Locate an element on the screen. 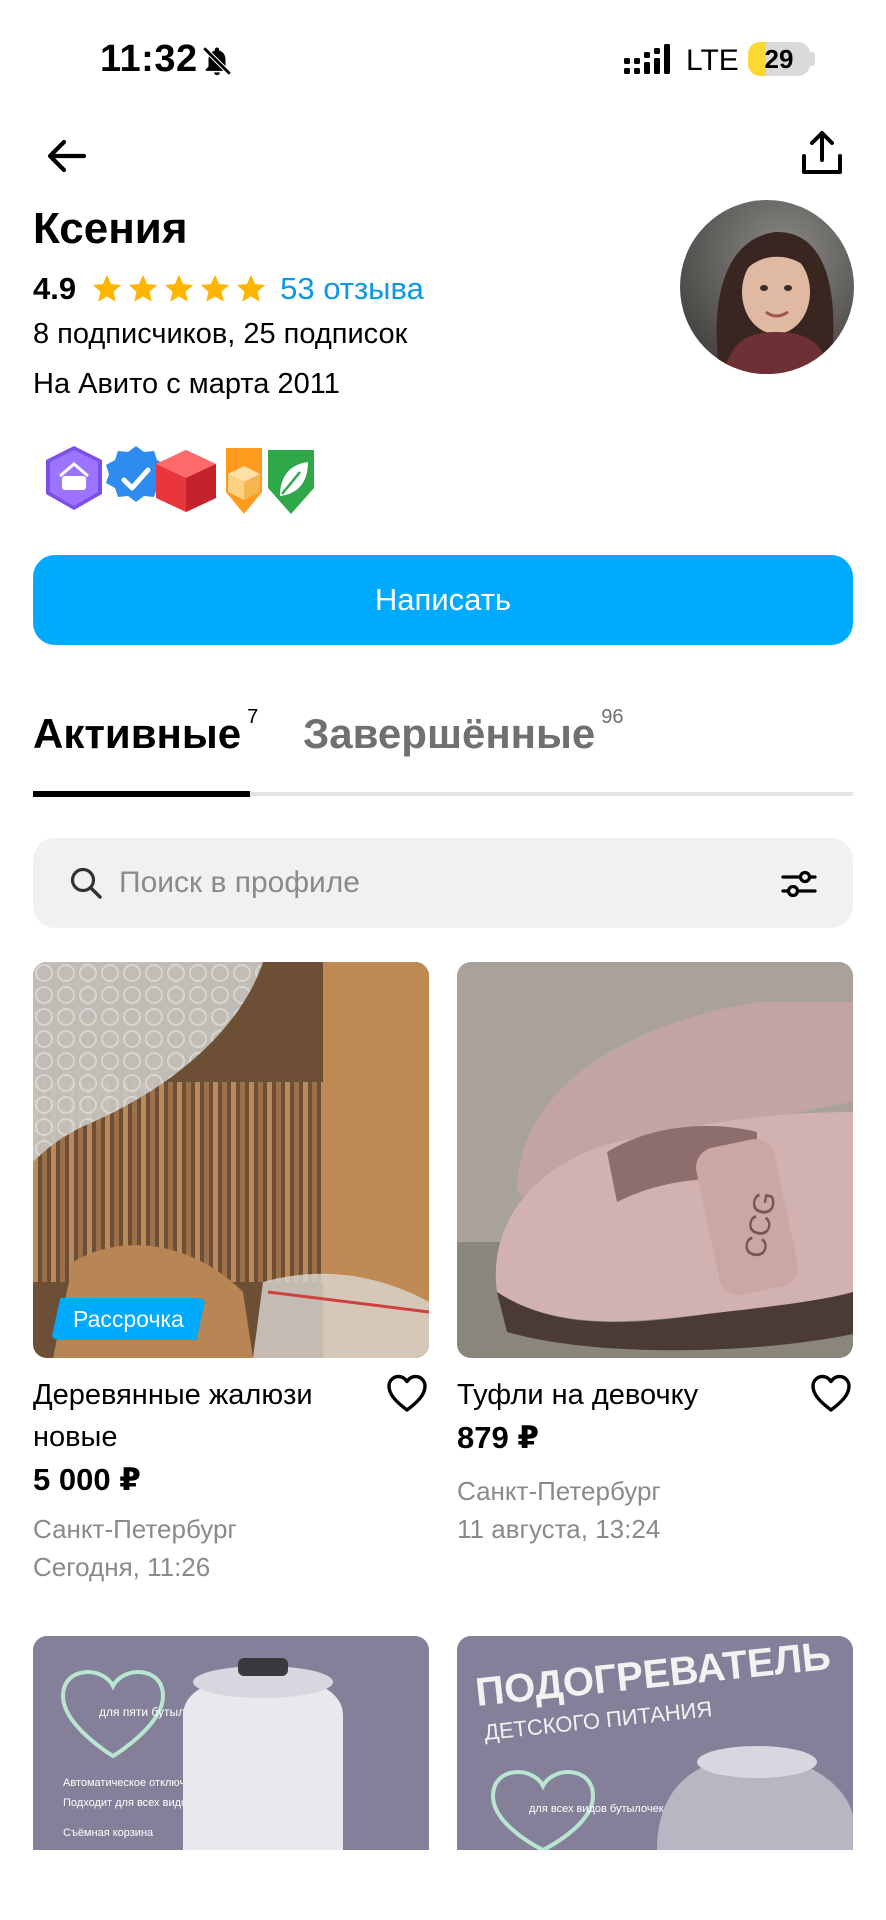 This screenshot has width=886, height=1920. listing-date: 11 августа, 13:24 is located at coordinates (559, 1529).